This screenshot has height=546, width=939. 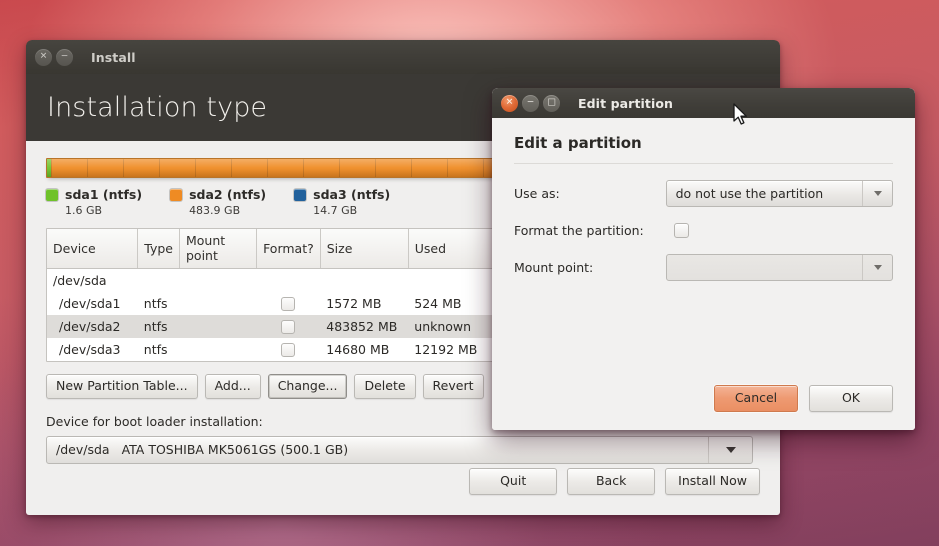 What do you see at coordinates (626, 103) in the screenshot?
I see `edit-dialog-title: Edit partition` at bounding box center [626, 103].